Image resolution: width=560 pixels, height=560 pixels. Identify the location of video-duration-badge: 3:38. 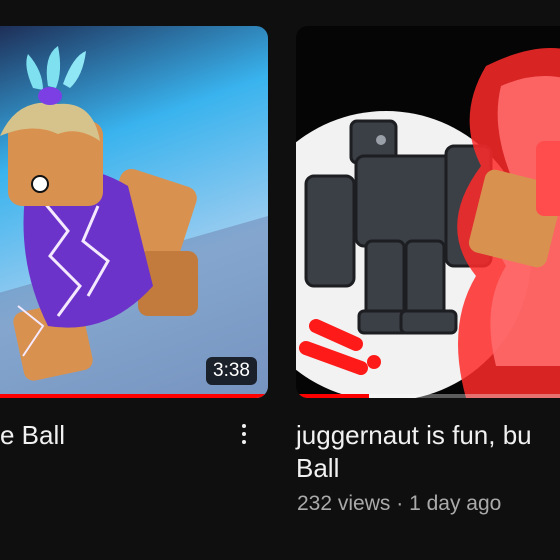
(231, 371).